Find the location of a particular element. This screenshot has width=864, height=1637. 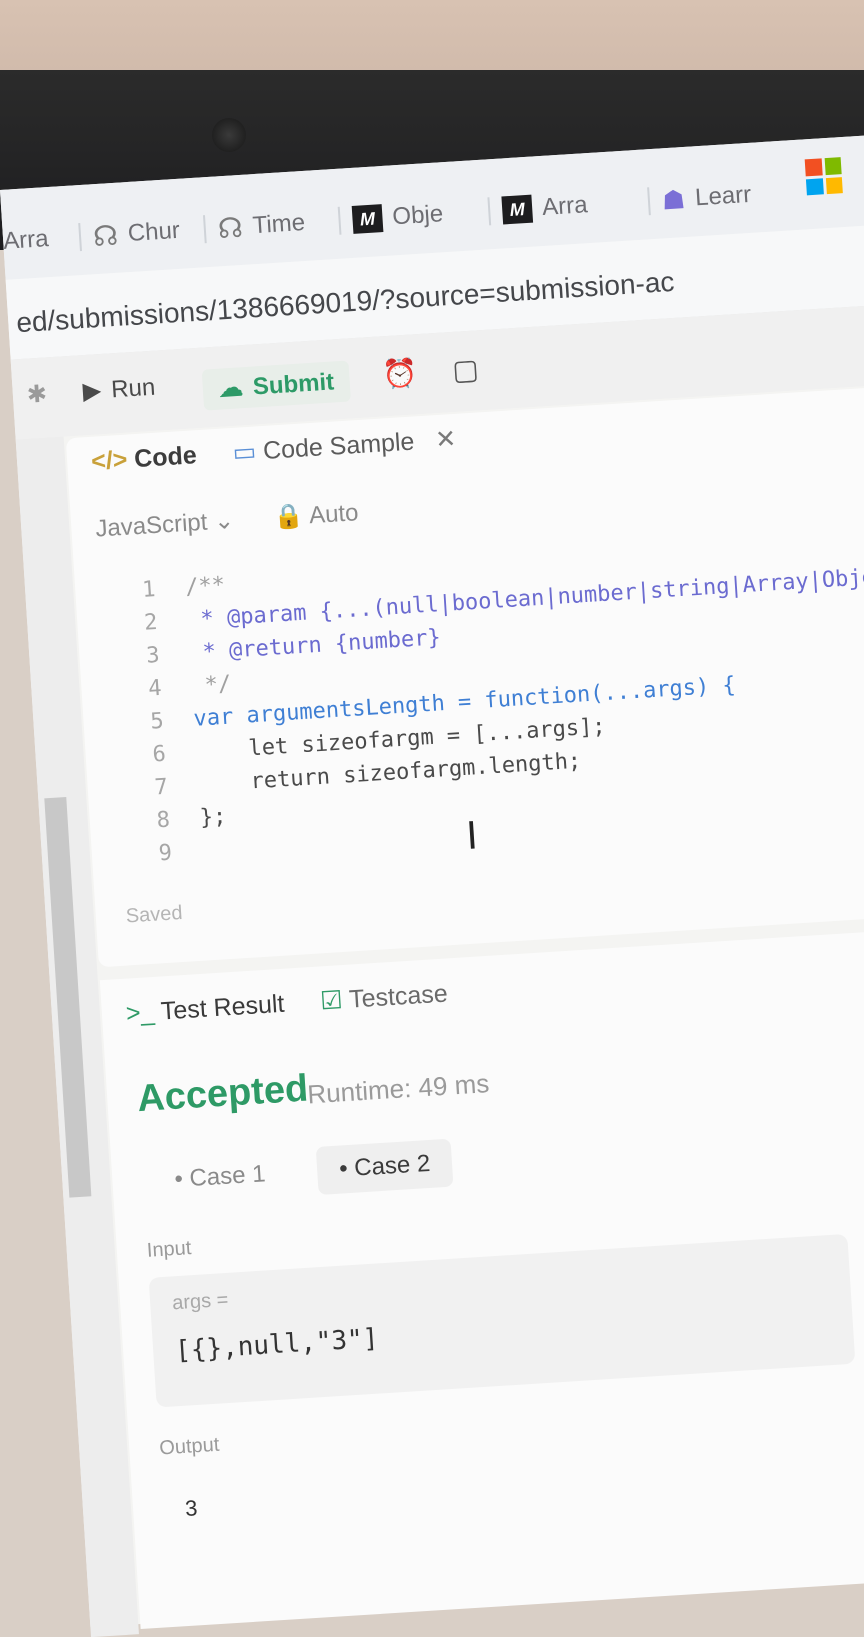

line-number: 3 is located at coordinates (153, 655).